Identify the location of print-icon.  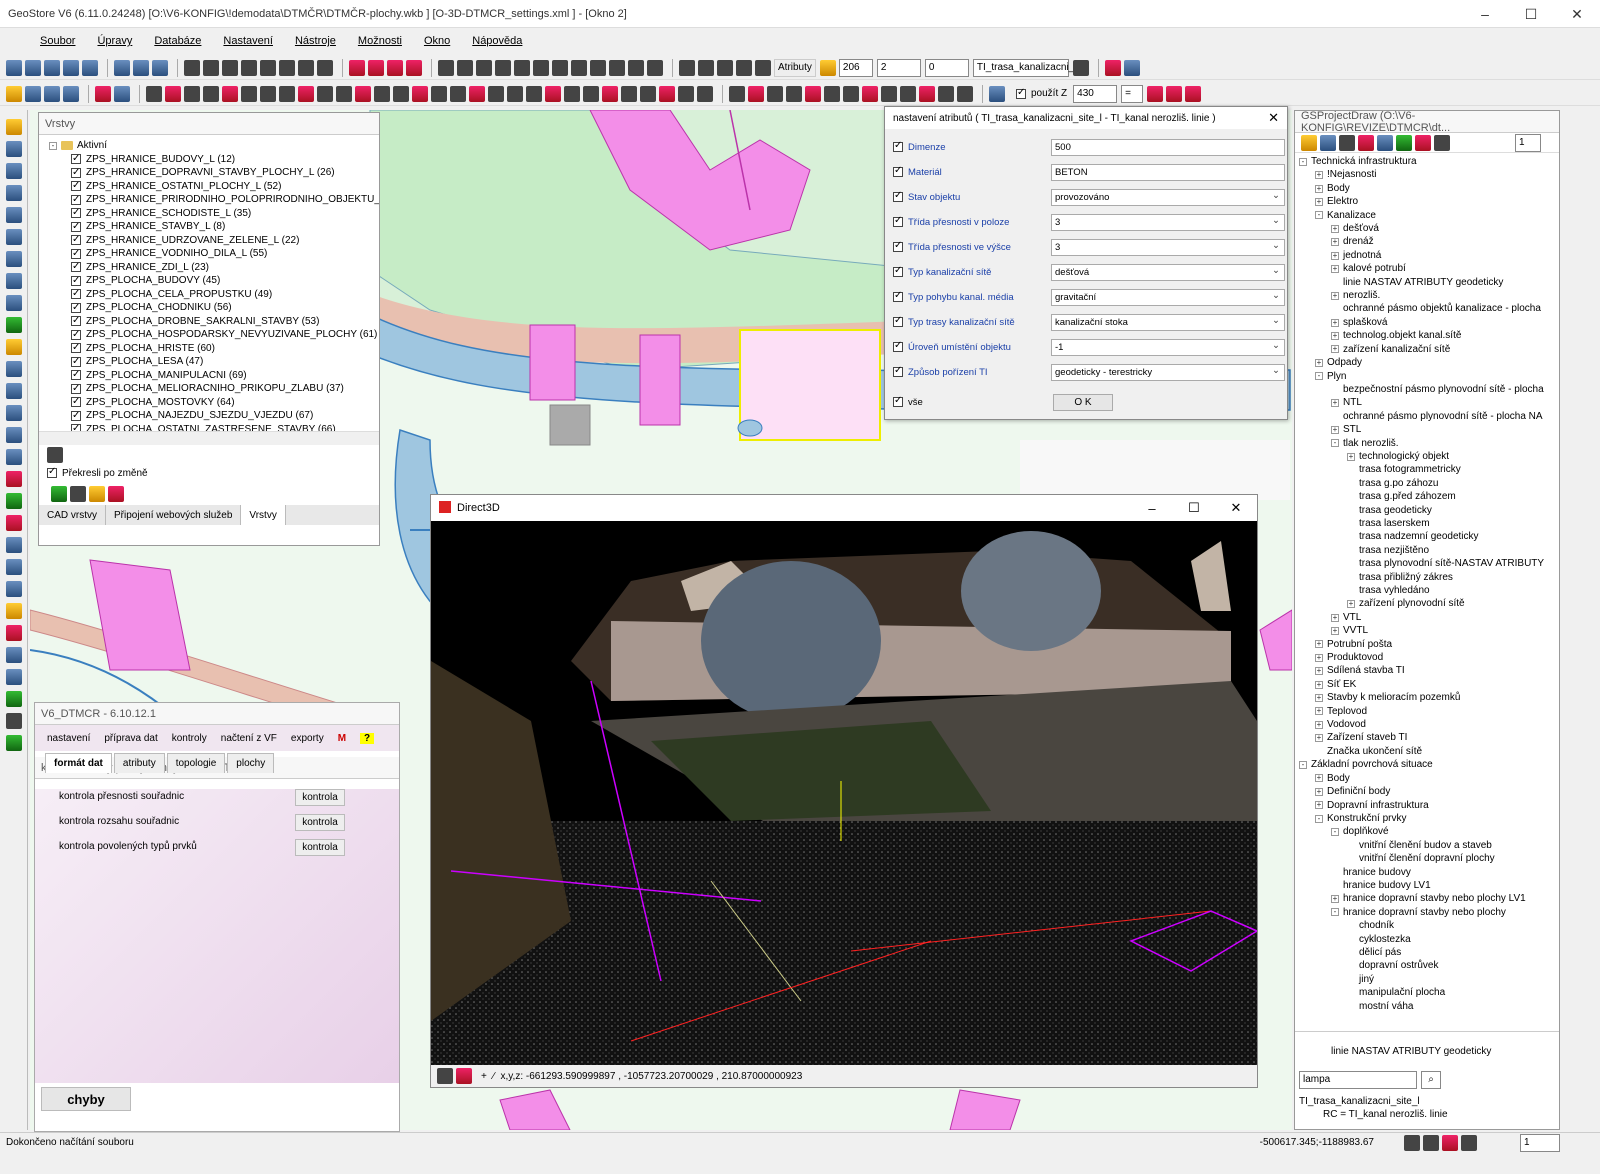
(71, 93).